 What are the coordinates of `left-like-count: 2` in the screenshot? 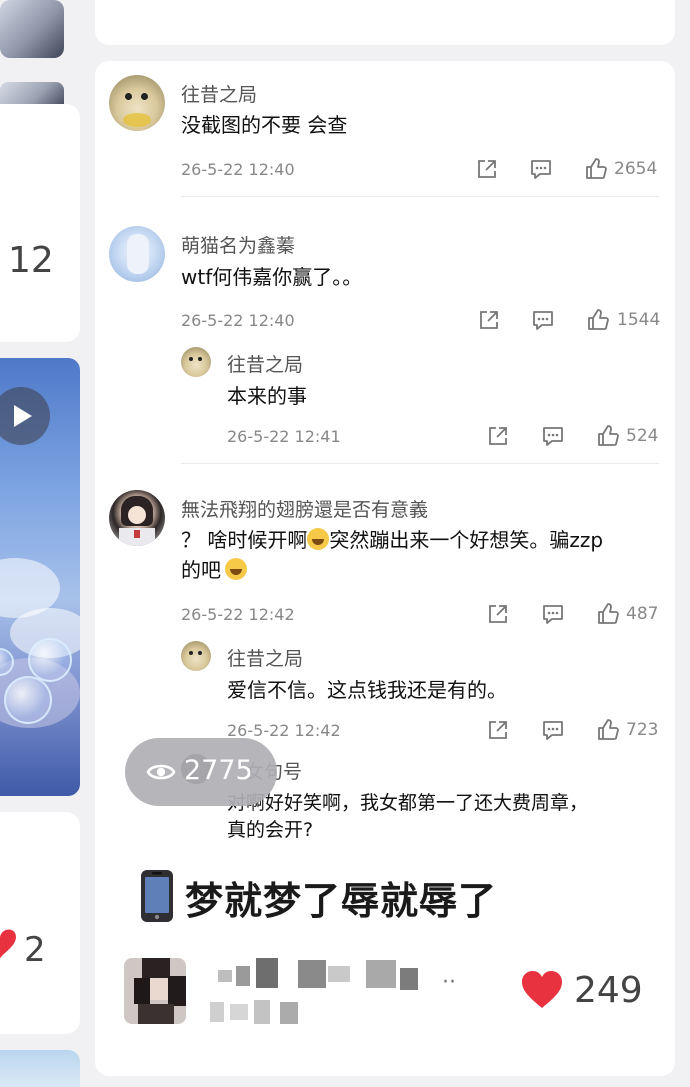 It's located at (35, 950).